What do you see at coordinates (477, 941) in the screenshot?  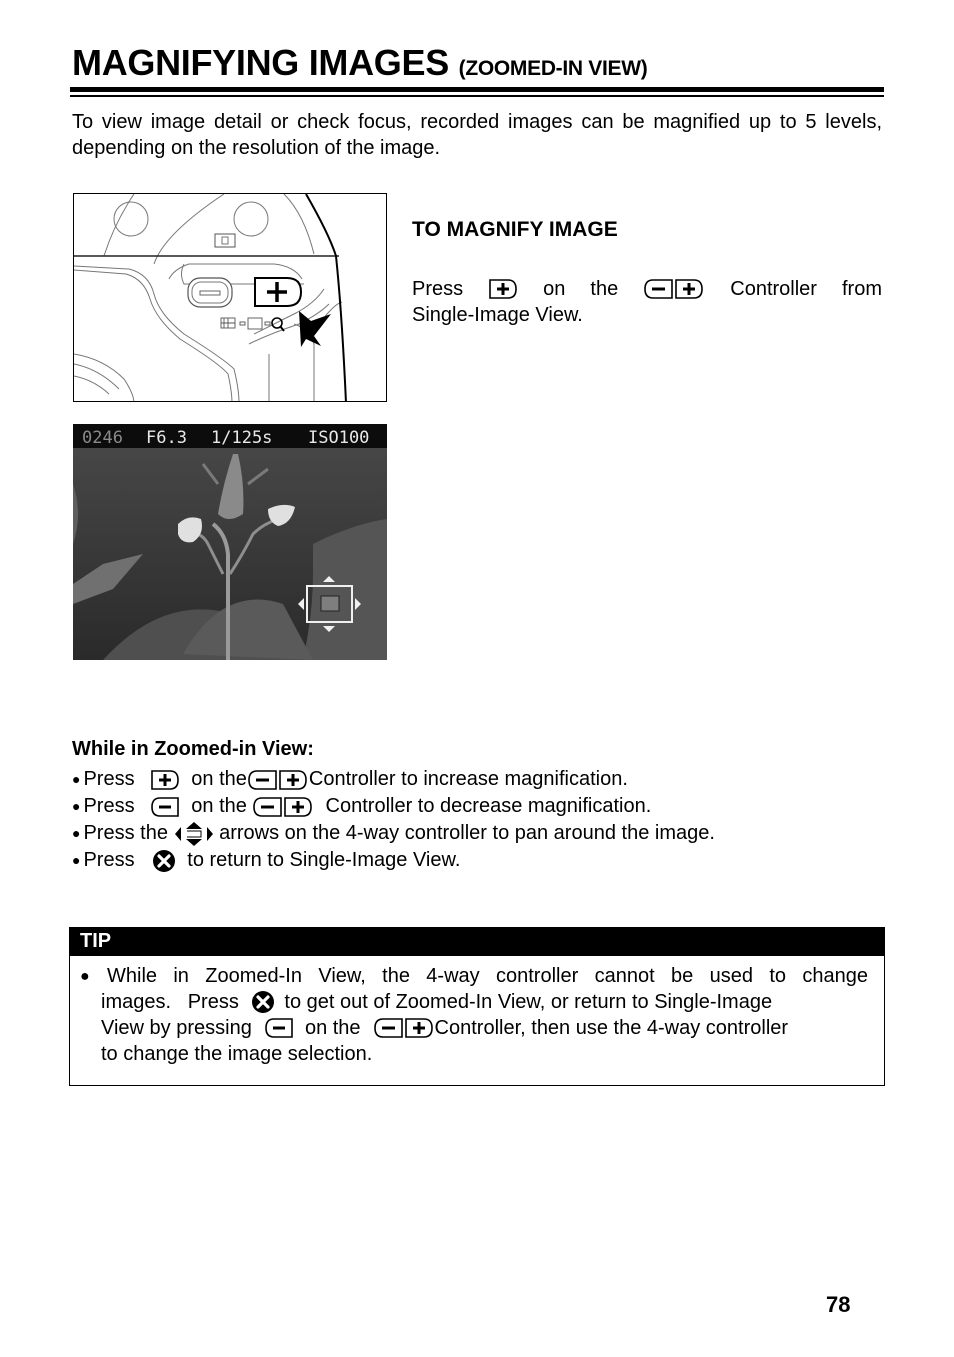 I see `tip-header: TIP` at bounding box center [477, 941].